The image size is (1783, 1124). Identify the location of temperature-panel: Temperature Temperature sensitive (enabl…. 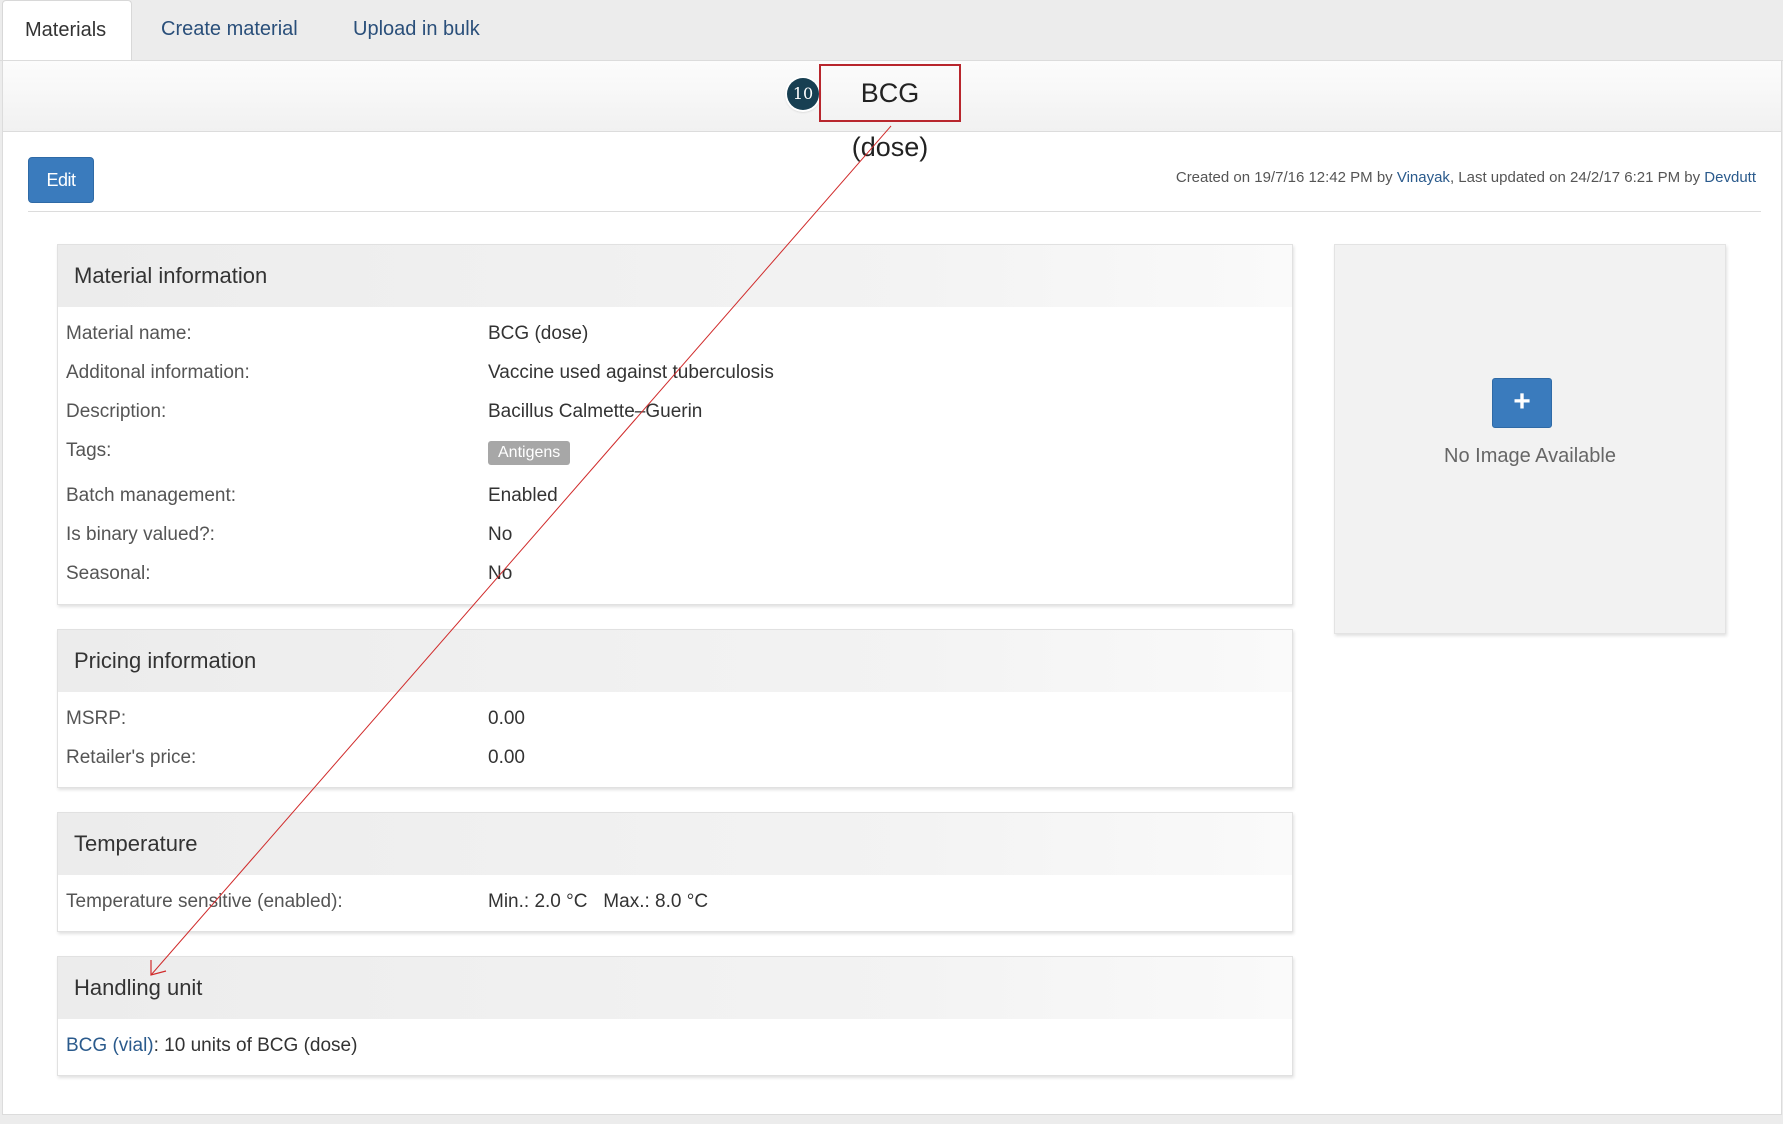
(675, 872).